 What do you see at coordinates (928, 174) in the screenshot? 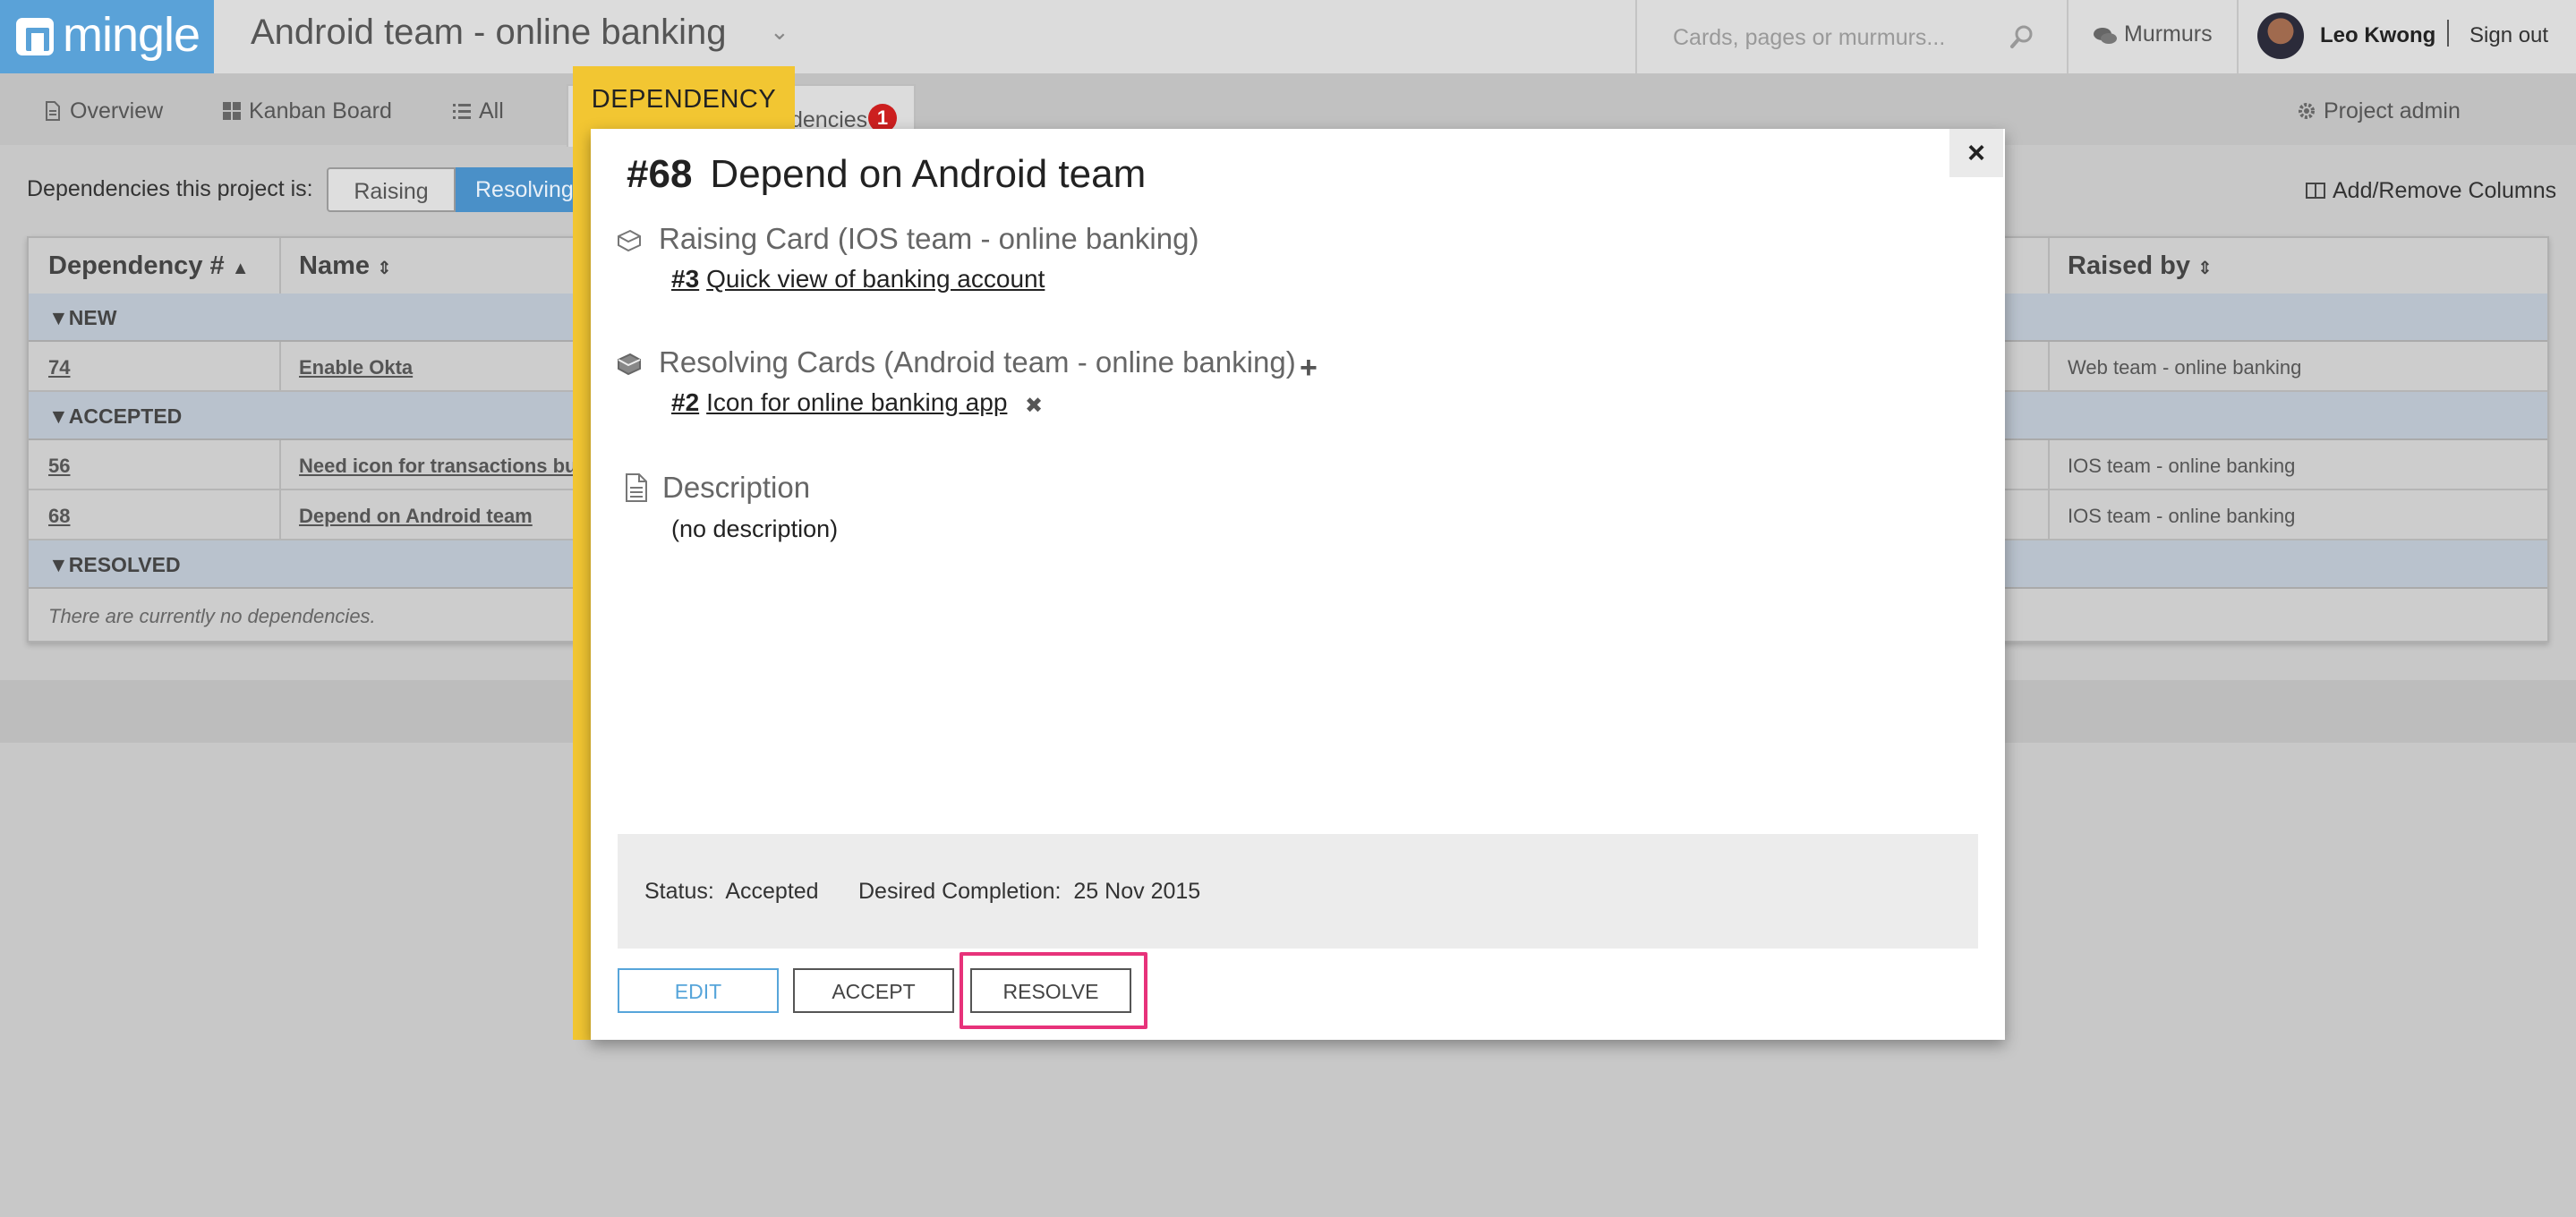
I see `dependency-name: Depend on Android team` at bounding box center [928, 174].